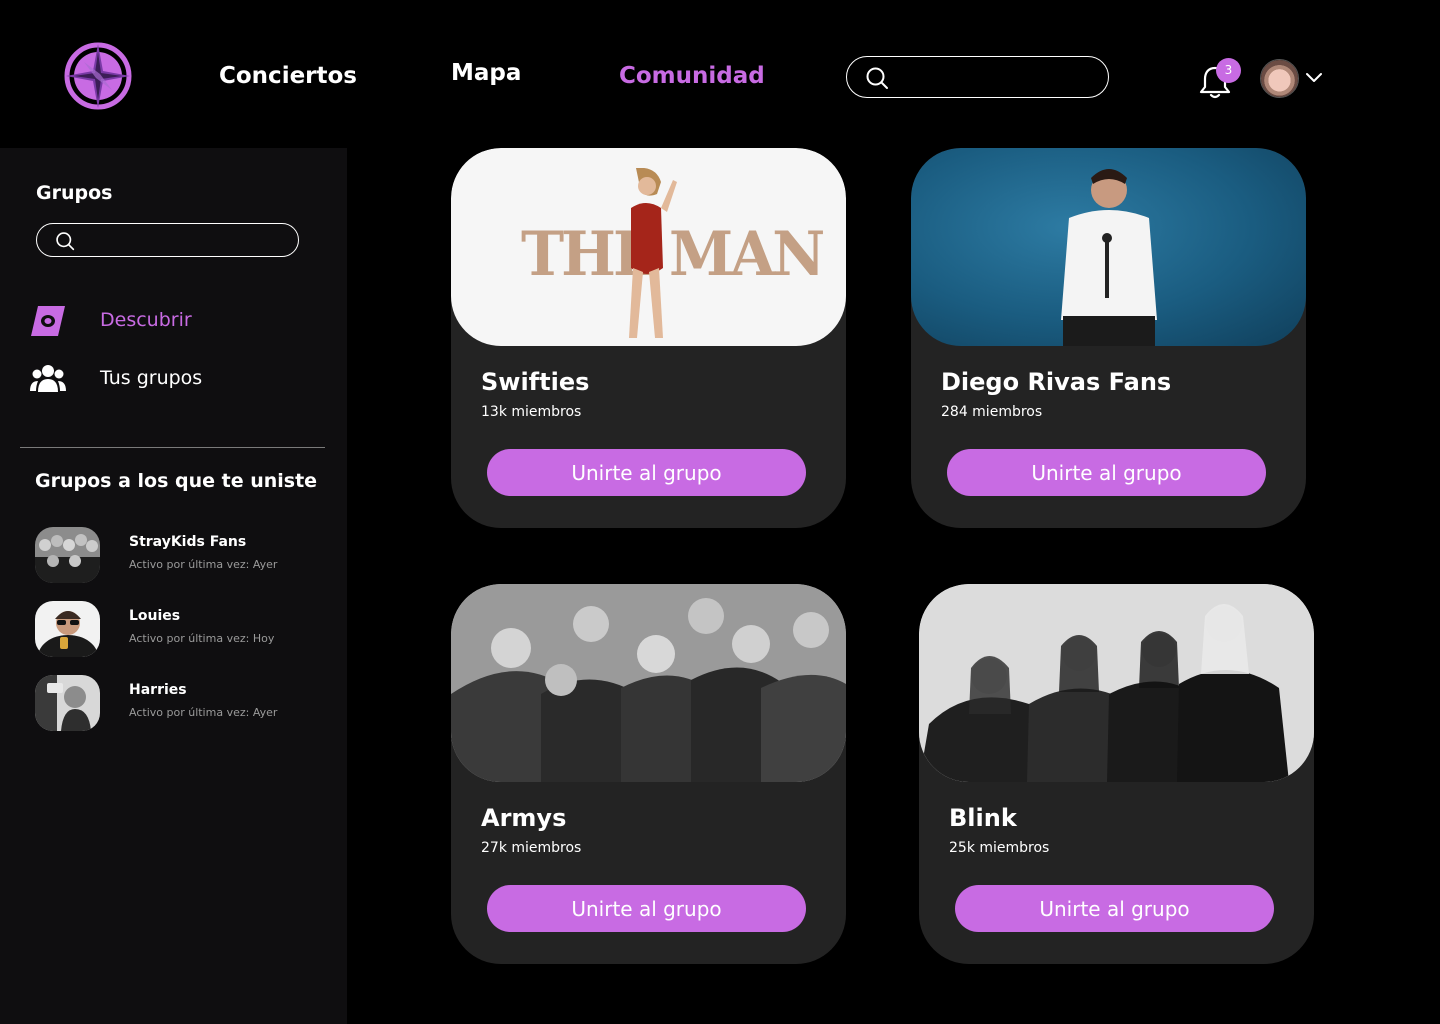 The width and height of the screenshot is (1440, 1024). What do you see at coordinates (98, 76) in the screenshot?
I see `compass-logo-icon` at bounding box center [98, 76].